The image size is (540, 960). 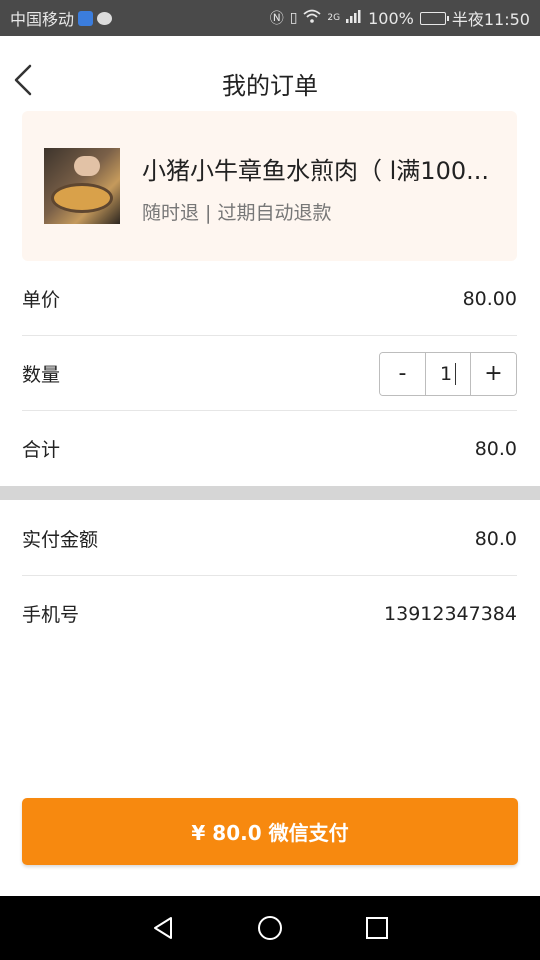 I want to click on status-left: 中国移动, so click(x=61, y=18).